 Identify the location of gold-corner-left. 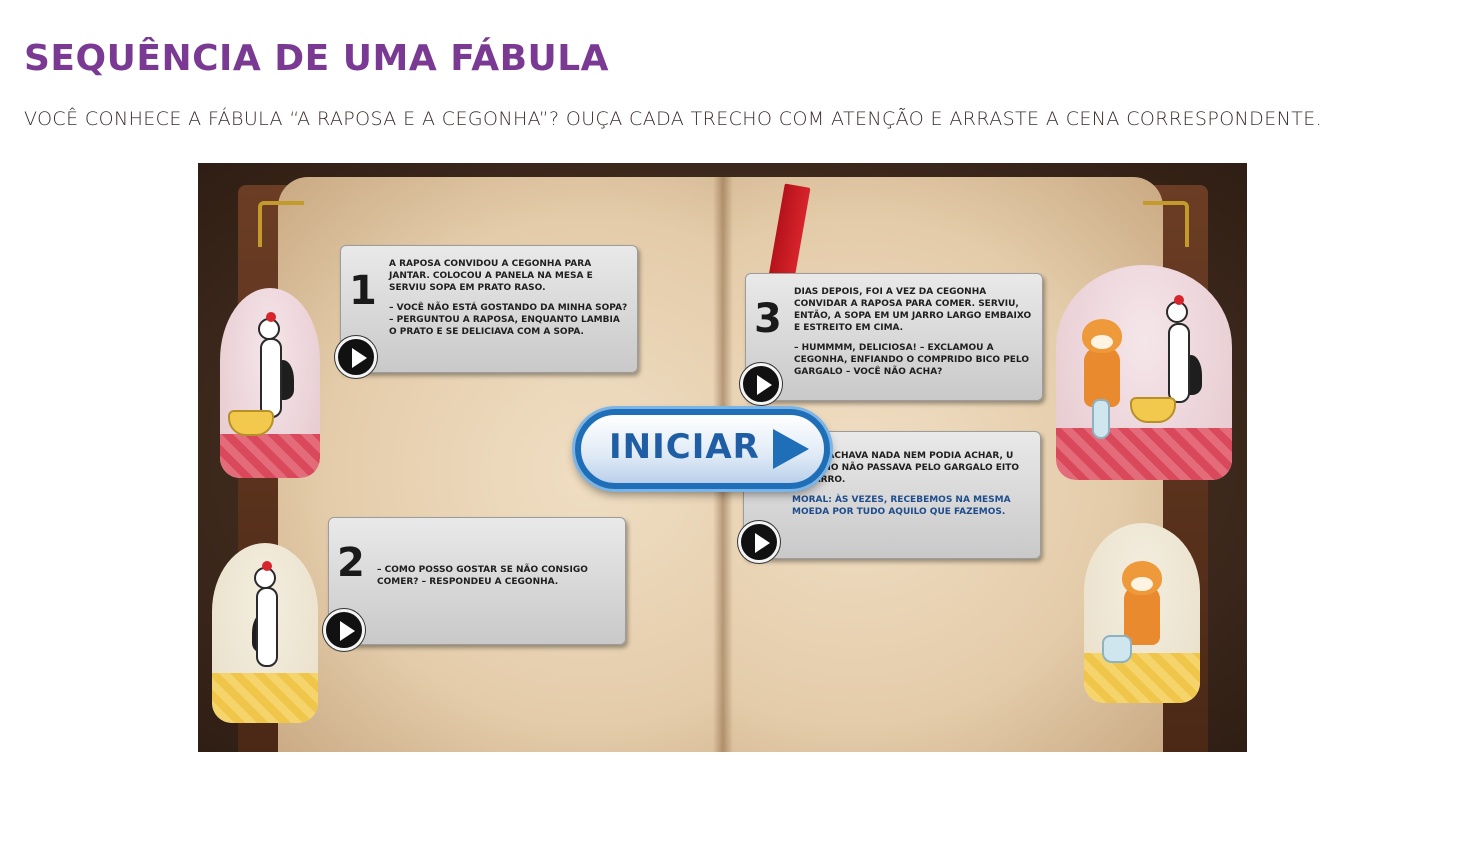
(281, 224).